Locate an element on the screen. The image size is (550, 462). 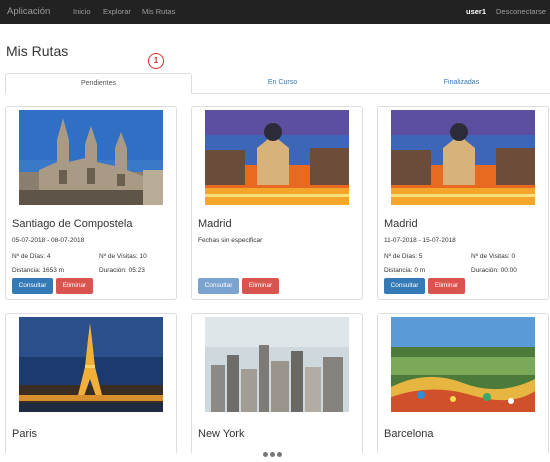
route-card: Paris is located at coordinates (91, 383).